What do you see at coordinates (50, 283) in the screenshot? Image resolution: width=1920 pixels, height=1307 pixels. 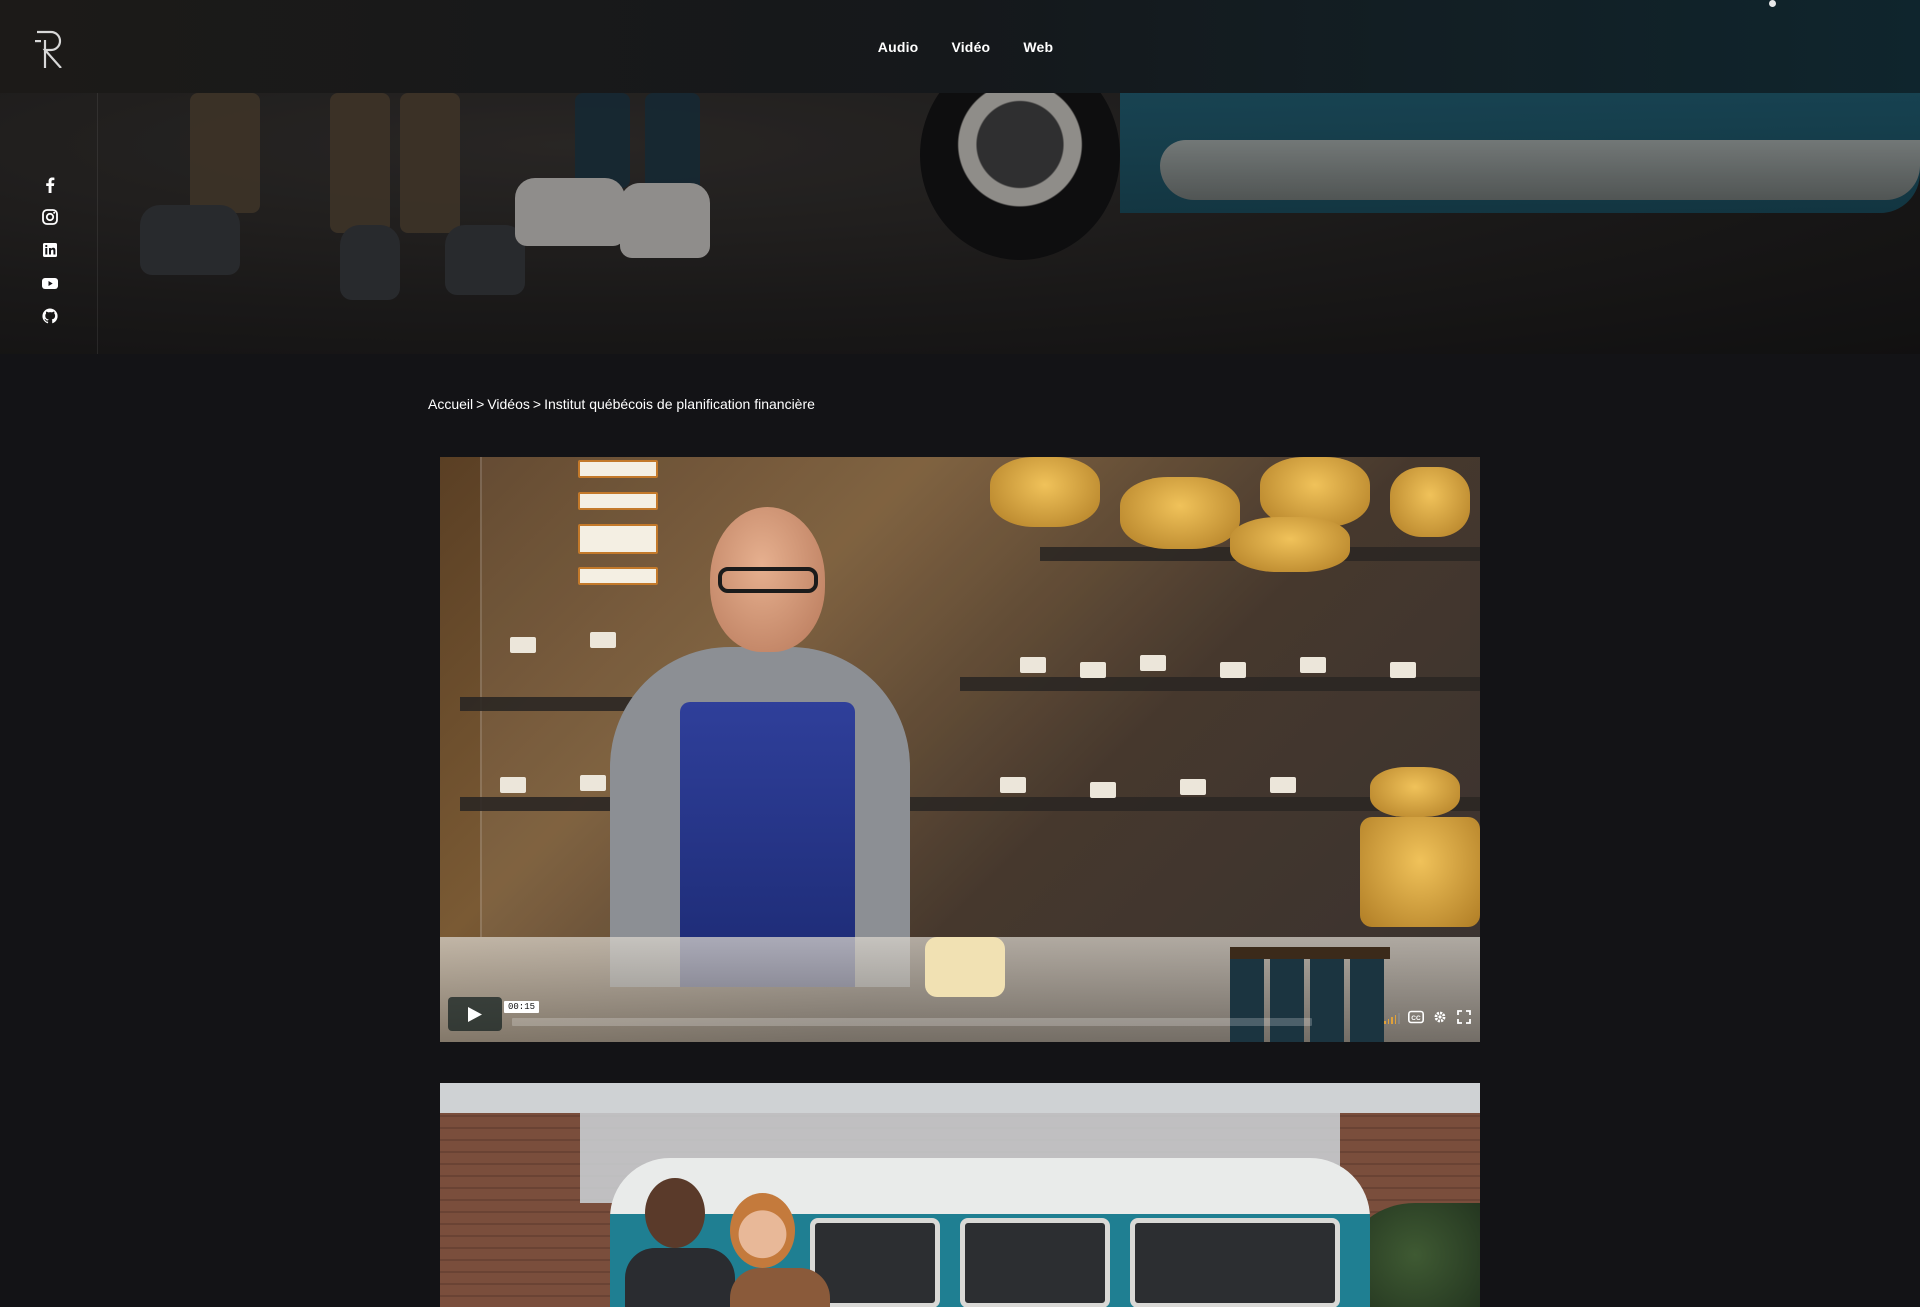 I see `youtube-icon` at bounding box center [50, 283].